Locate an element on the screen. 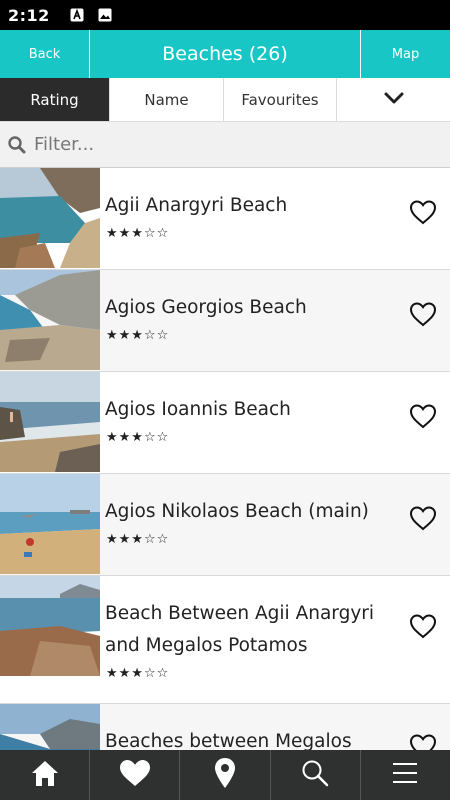 This screenshot has width=450, height=800. back-button: Back is located at coordinates (45, 54).